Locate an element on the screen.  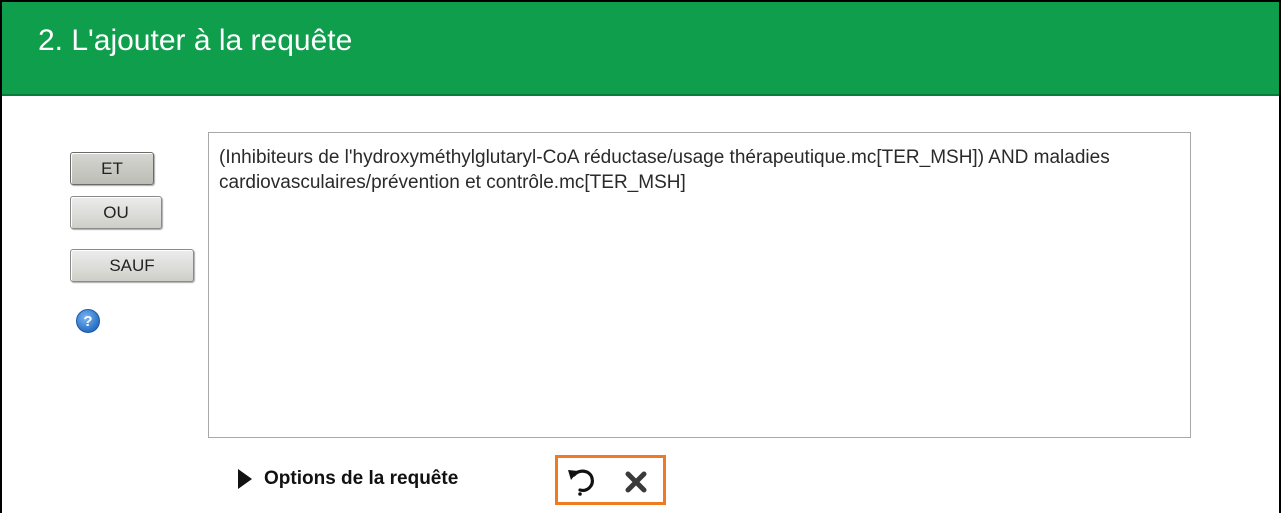
query-actions-group is located at coordinates (610, 480).